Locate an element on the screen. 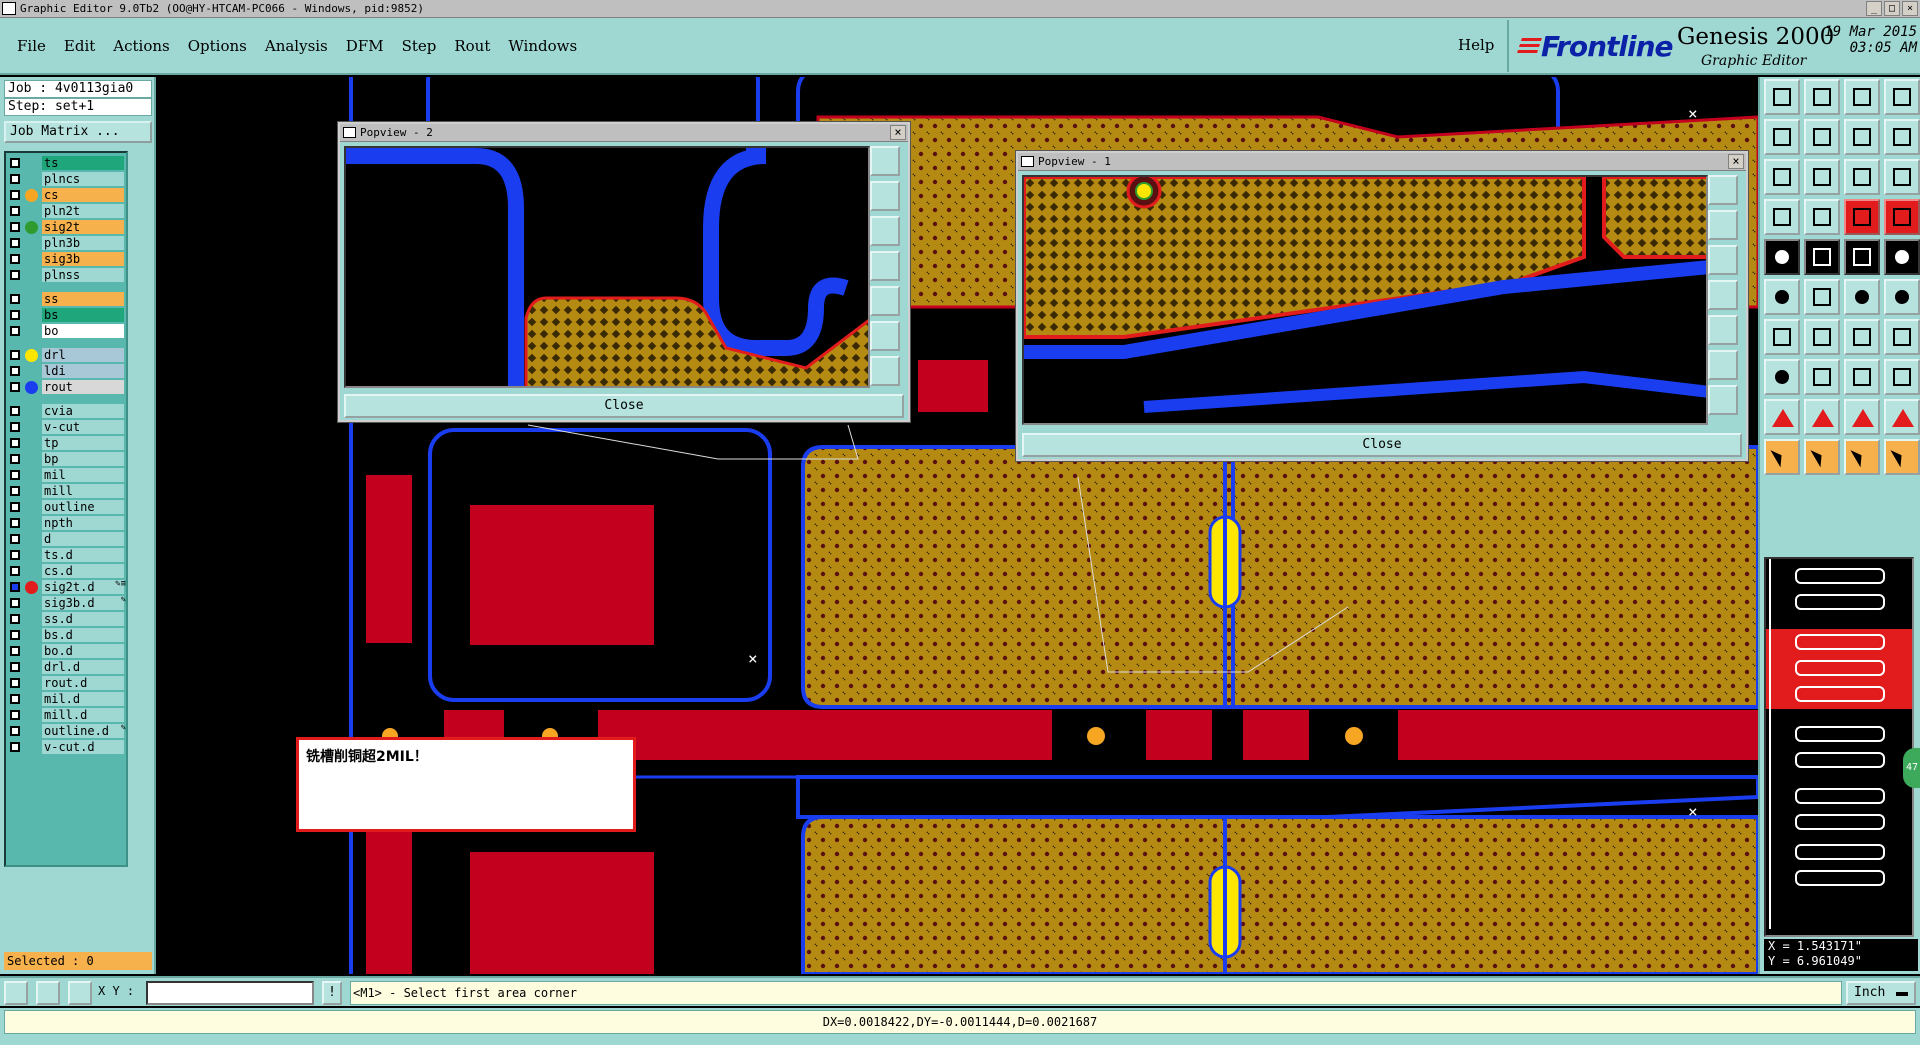 Image resolution: width=1920 pixels, height=1045 pixels. xy-input is located at coordinates (230, 993).